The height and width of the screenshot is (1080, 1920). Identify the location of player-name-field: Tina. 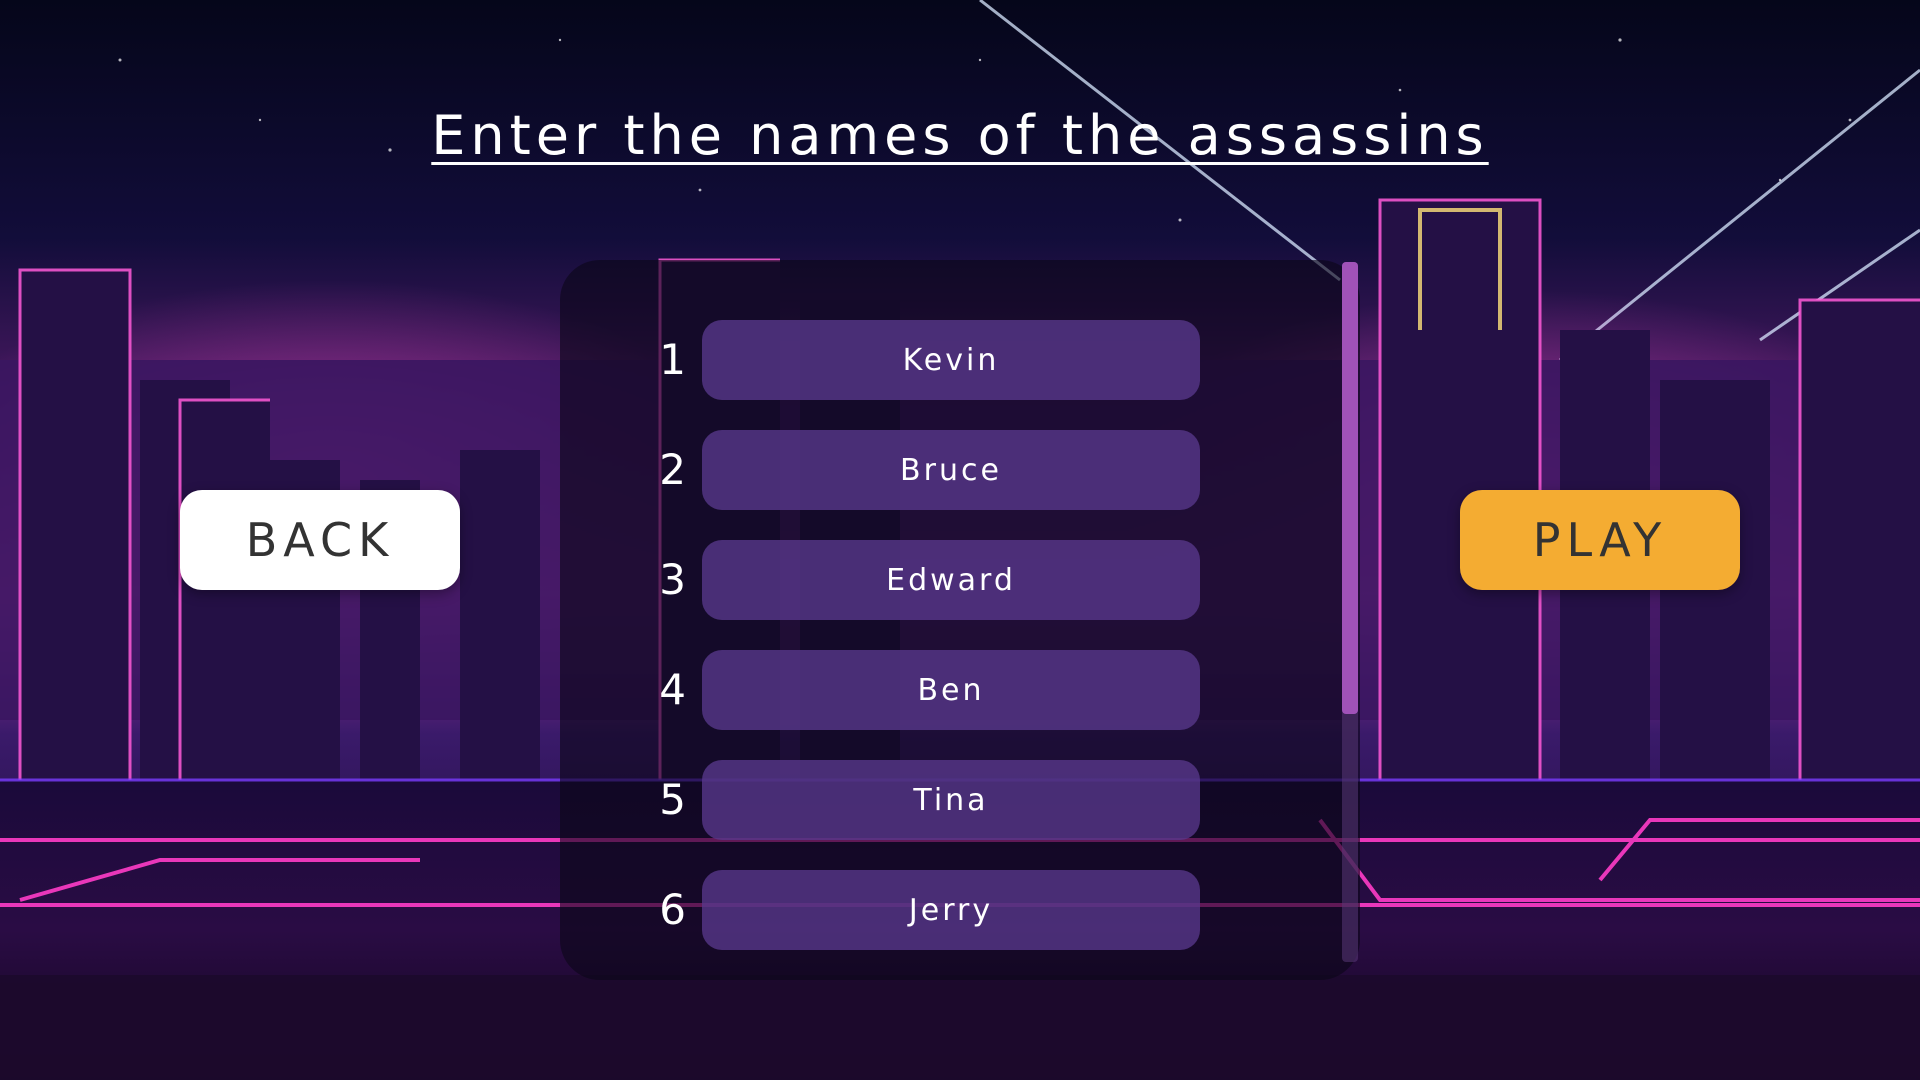
(951, 800).